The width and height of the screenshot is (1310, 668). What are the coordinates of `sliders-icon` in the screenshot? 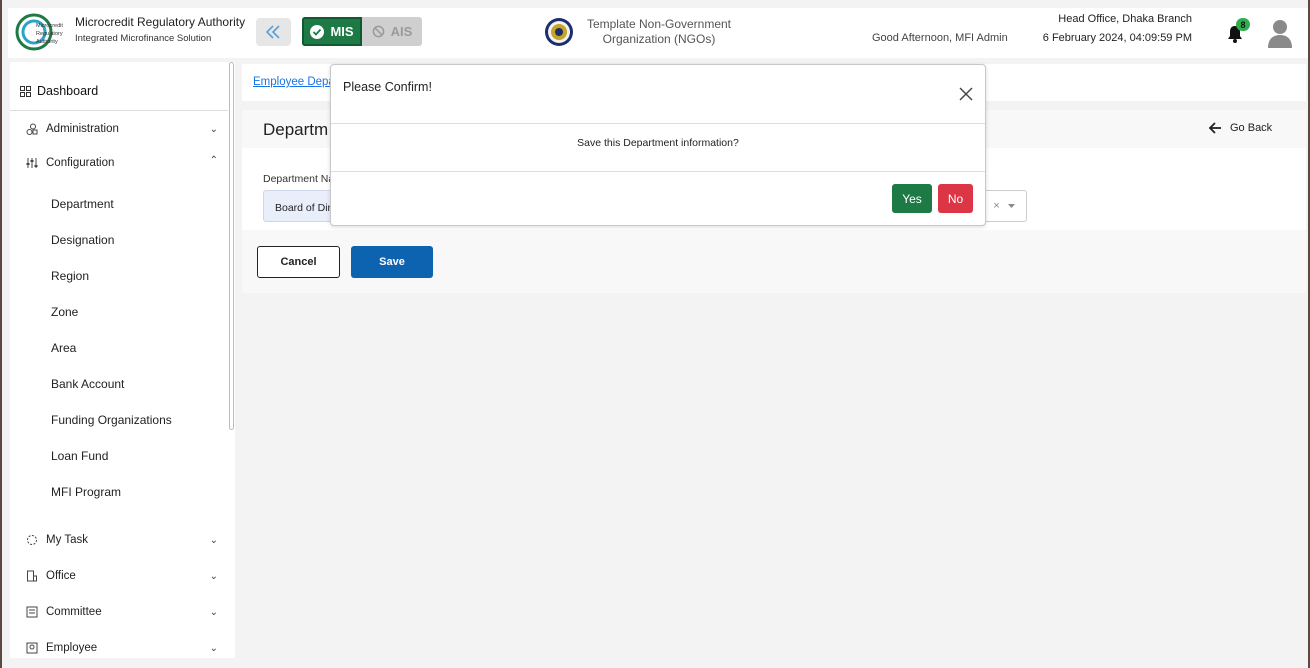 It's located at (32, 163).